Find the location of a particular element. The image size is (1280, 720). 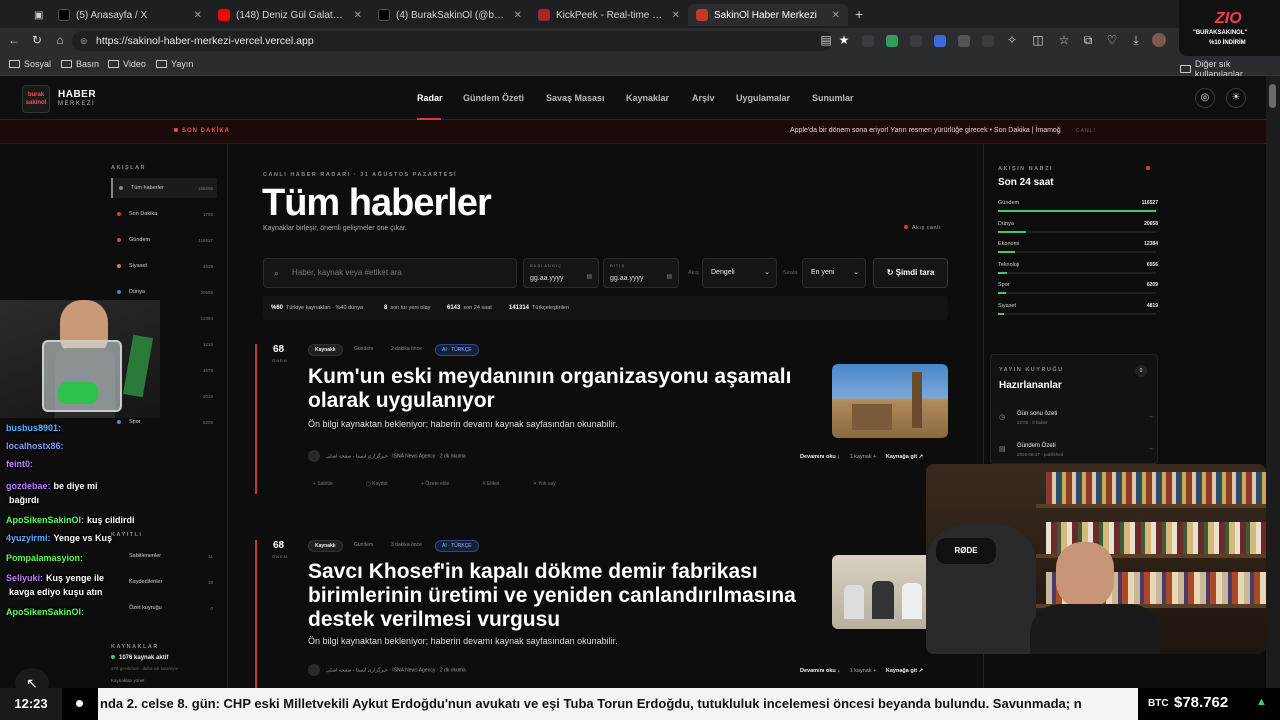

feed-item: Gündem 116527 is located at coordinates (164, 240).